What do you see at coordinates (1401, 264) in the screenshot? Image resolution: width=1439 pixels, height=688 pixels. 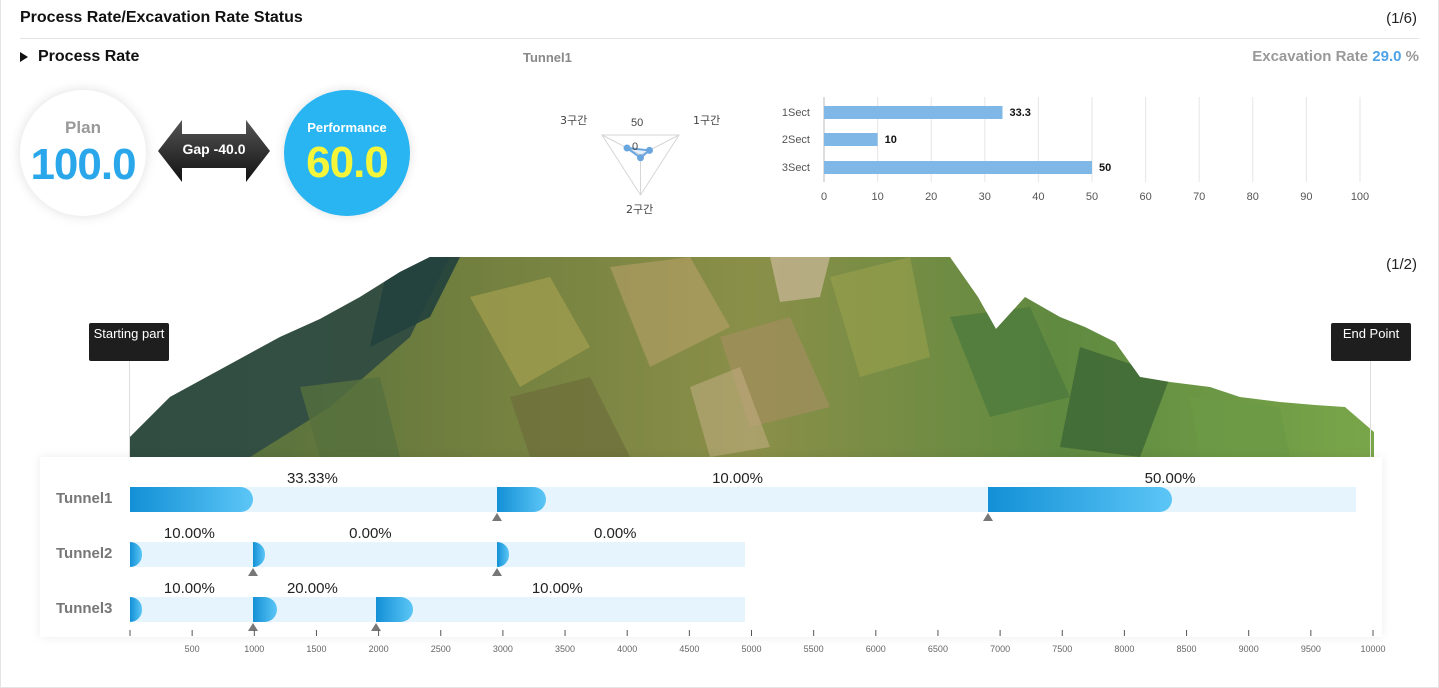 I see `profile-pager: (1/2)` at bounding box center [1401, 264].